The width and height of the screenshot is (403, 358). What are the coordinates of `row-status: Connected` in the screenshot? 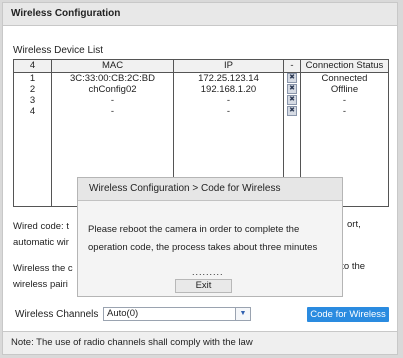 It's located at (344, 78).